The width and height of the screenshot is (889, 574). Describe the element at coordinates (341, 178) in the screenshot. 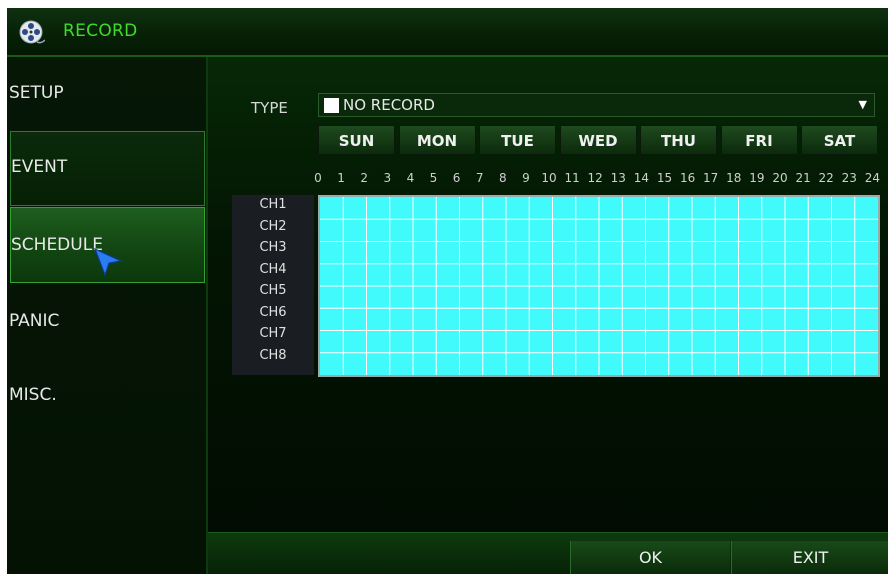

I see `hour-label: 1` at that location.